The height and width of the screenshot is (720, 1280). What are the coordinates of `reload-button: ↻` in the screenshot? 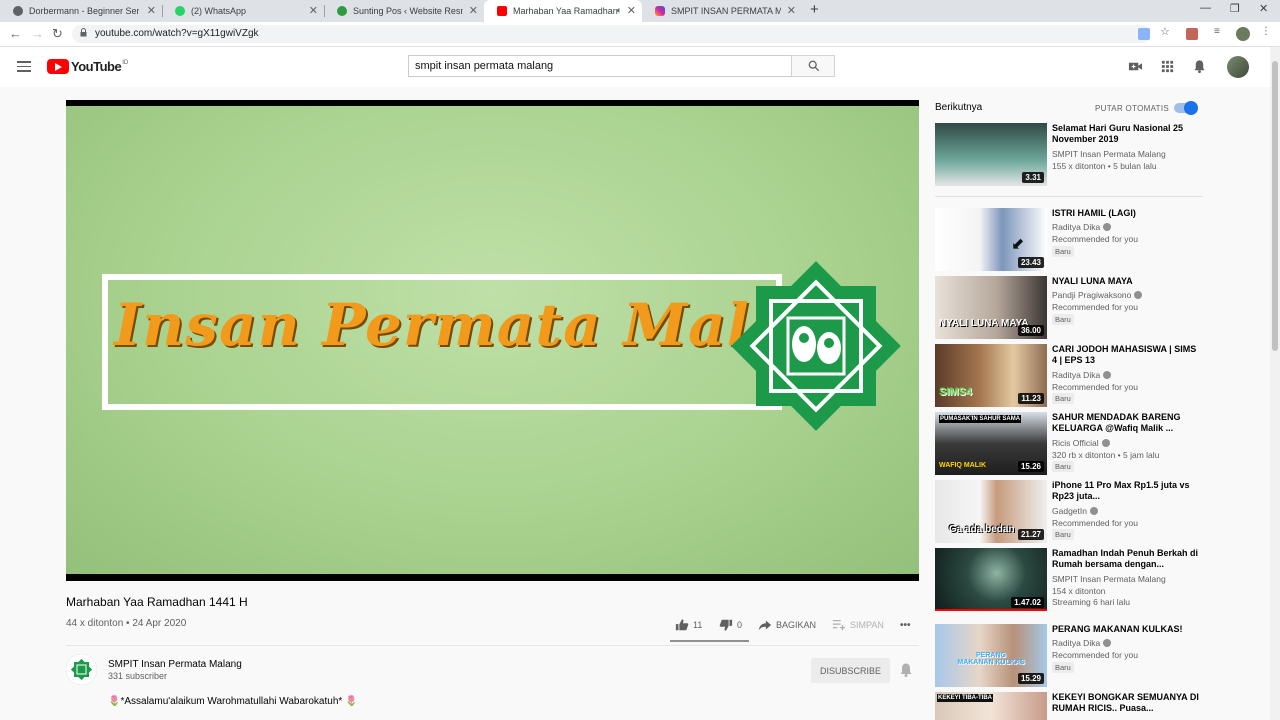 It's located at (57, 34).